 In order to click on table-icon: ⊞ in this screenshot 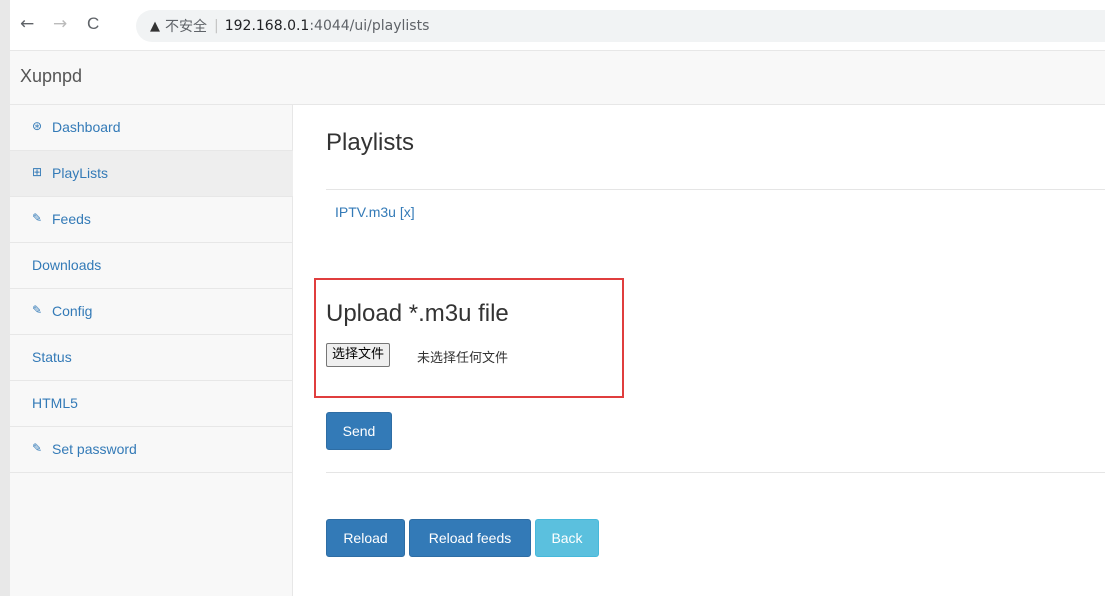, I will do `click(37, 172)`.